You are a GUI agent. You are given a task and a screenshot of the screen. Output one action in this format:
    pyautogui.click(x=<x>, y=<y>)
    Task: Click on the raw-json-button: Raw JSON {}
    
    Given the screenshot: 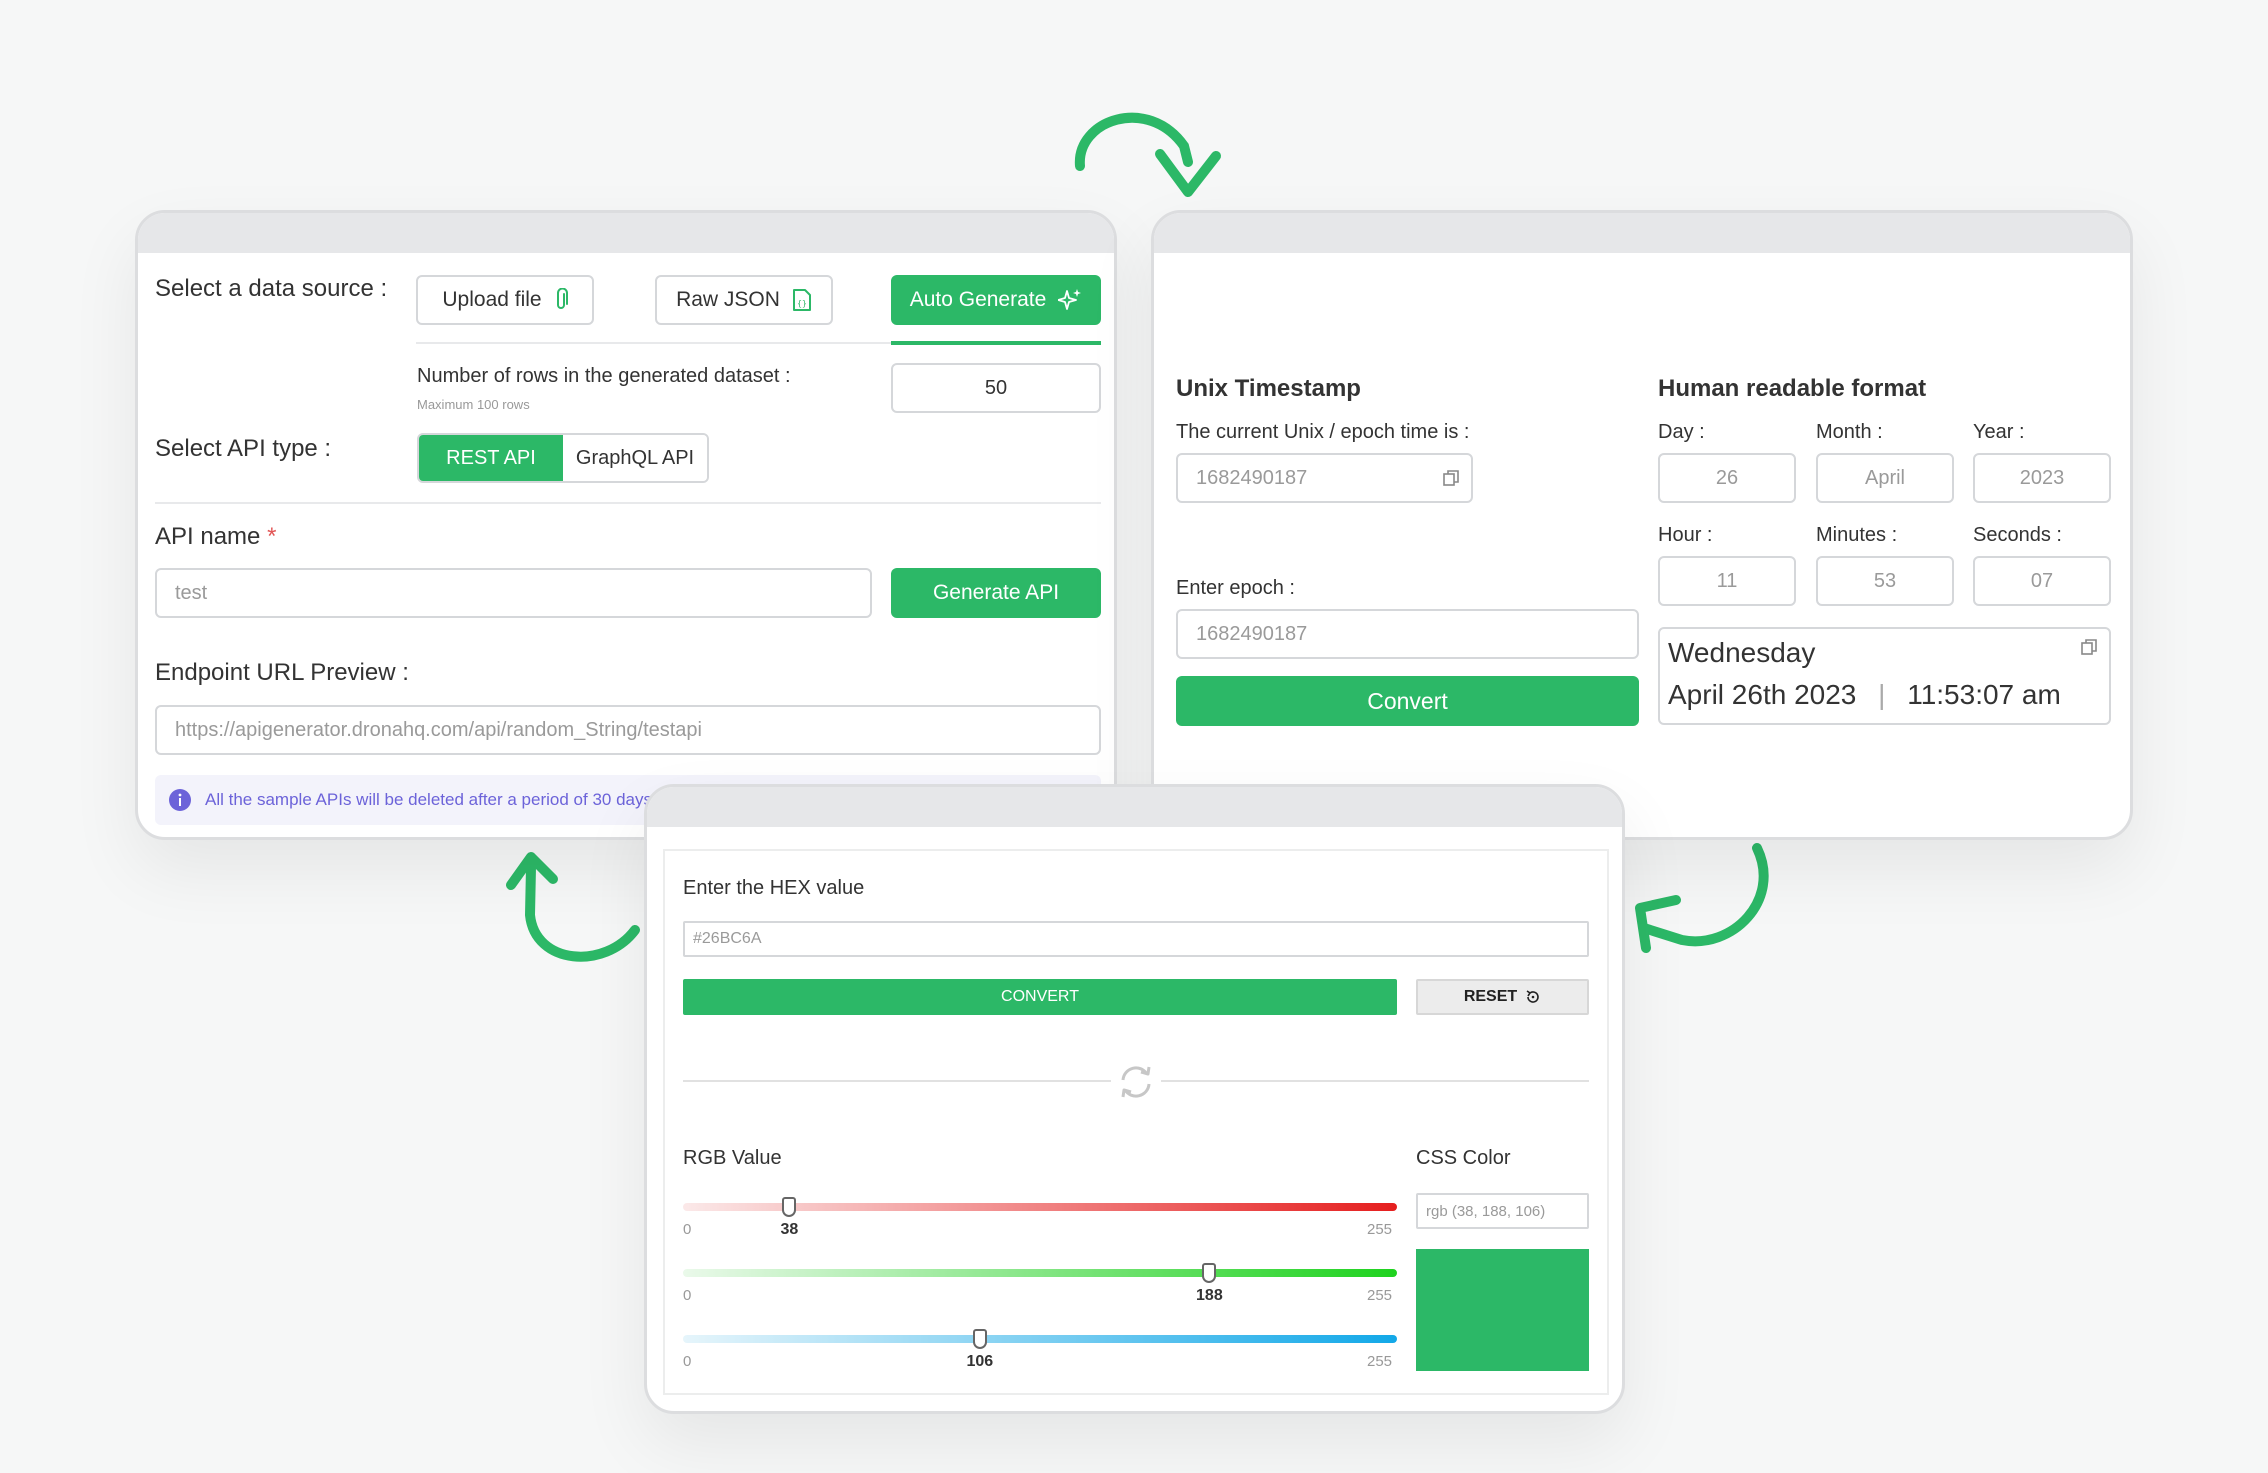 What is the action you would take?
    pyautogui.click(x=744, y=300)
    